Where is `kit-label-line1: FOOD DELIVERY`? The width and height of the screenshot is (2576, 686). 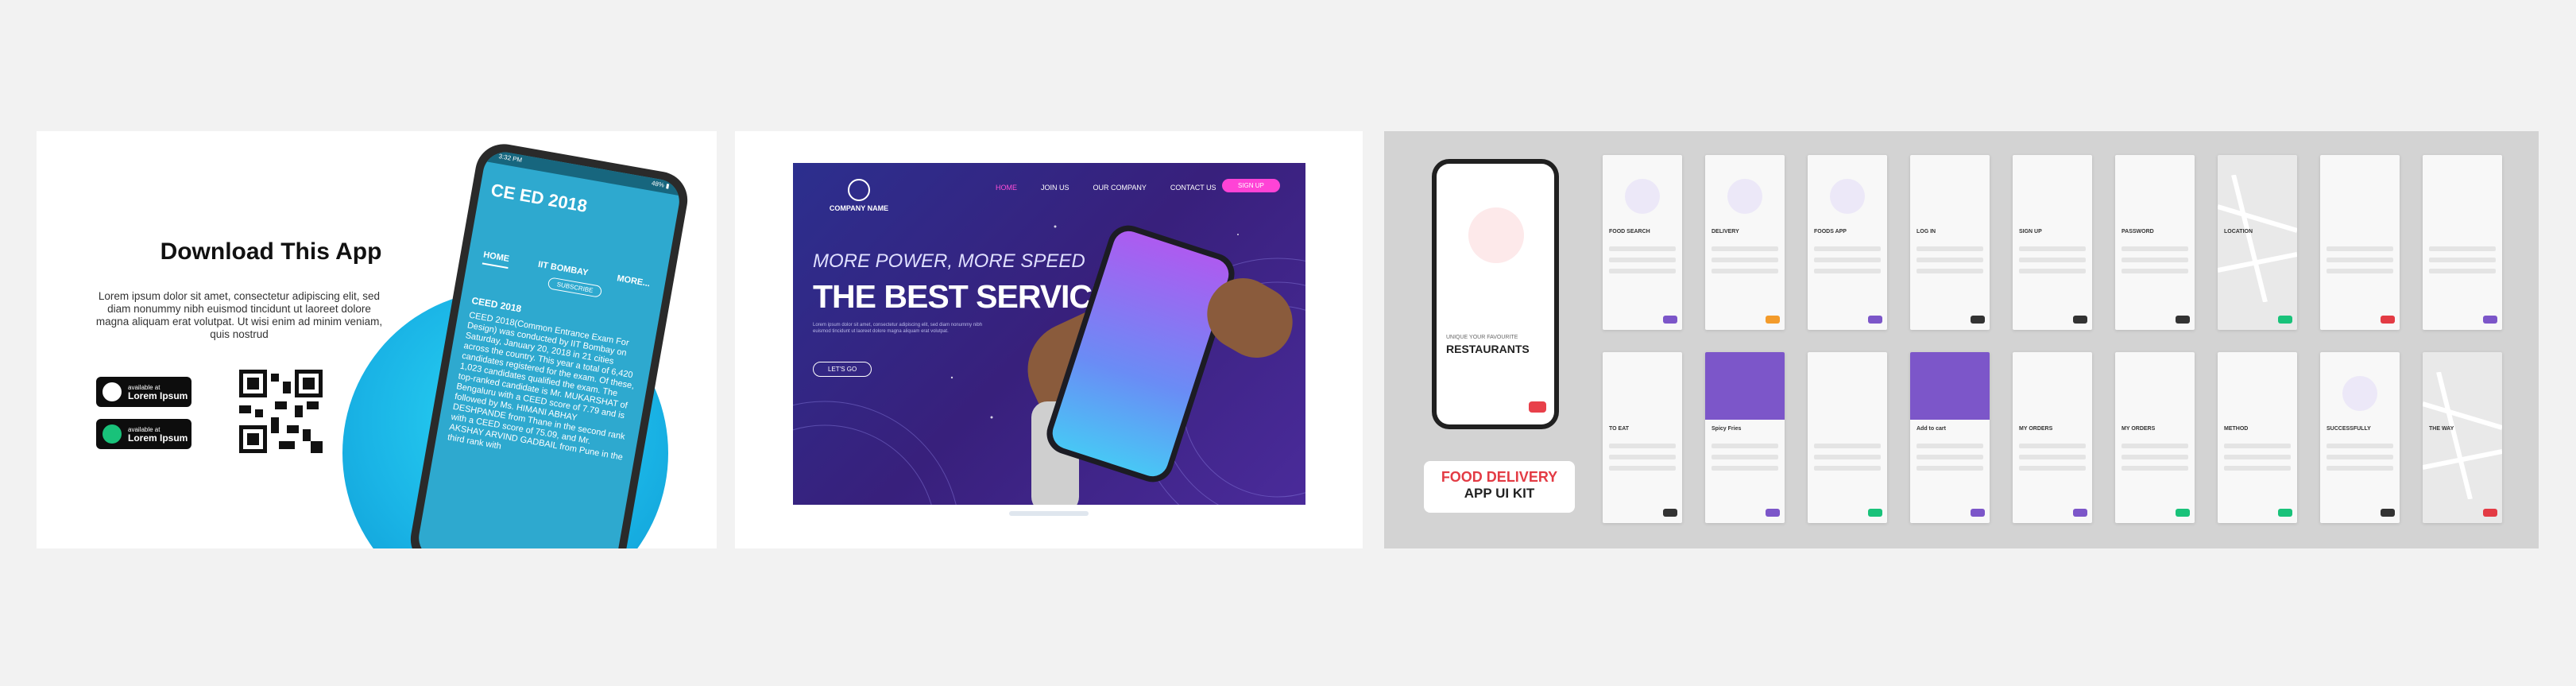
kit-label-line1: FOOD DELIVERY is located at coordinates (1499, 477).